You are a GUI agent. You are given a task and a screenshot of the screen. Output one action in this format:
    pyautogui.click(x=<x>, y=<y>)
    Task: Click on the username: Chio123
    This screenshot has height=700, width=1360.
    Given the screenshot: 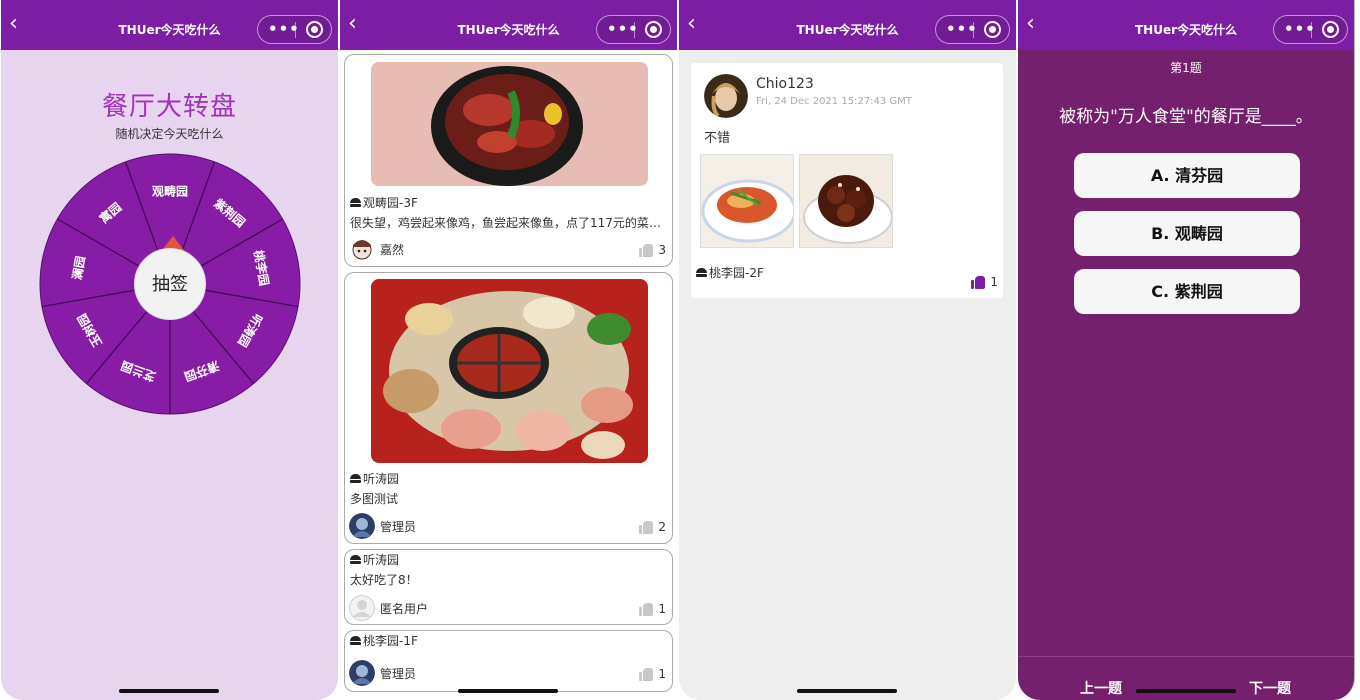 What is the action you would take?
    pyautogui.click(x=785, y=84)
    